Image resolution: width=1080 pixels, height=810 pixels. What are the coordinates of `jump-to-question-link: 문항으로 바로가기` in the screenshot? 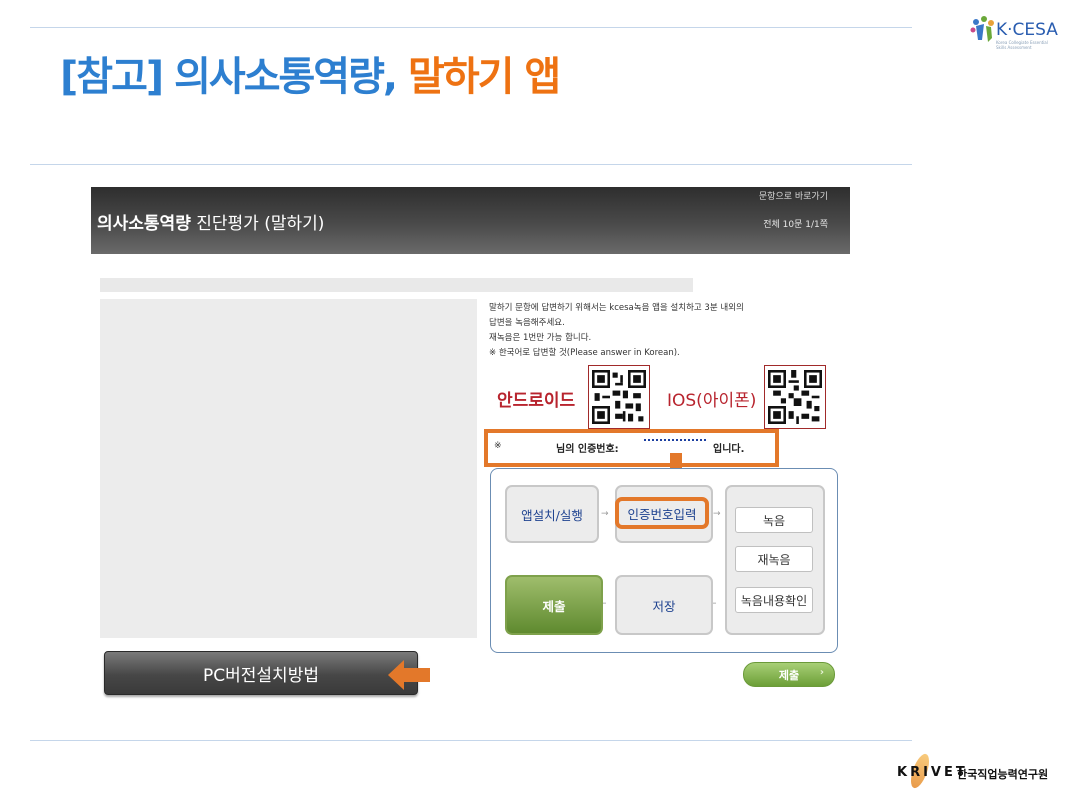 It's located at (793, 195).